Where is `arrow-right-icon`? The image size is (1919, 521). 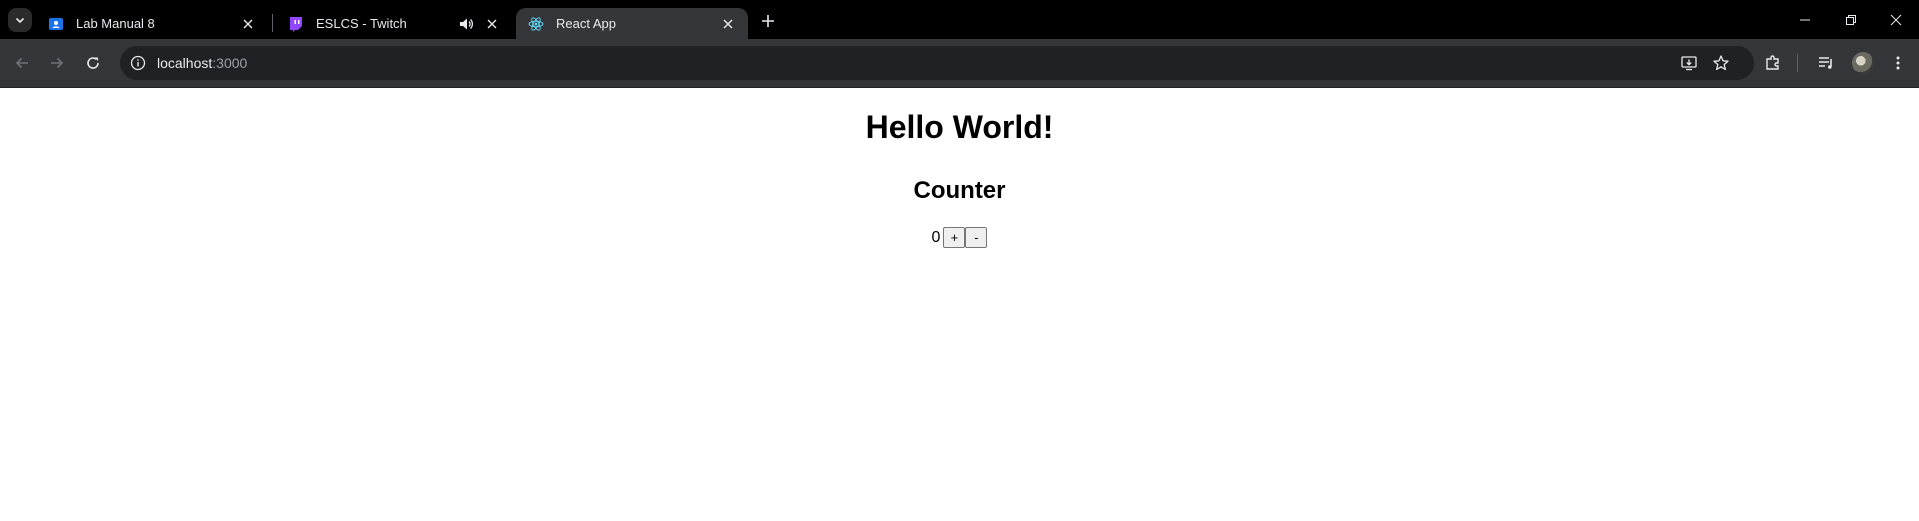
arrow-right-icon is located at coordinates (57, 63).